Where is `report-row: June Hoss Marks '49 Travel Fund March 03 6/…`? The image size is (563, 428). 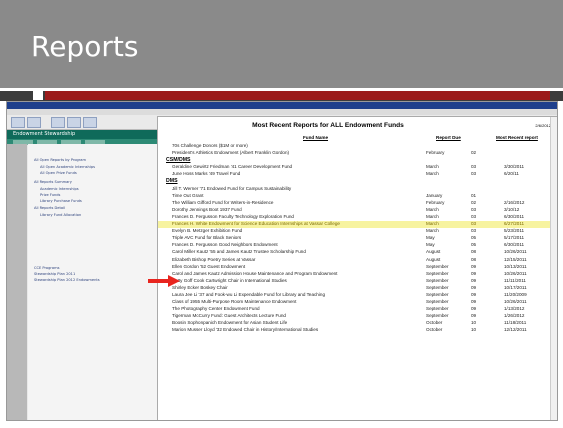 report-row: June Hoss Marks '49 Travel Fund March 03 6/… is located at coordinates (357, 174).